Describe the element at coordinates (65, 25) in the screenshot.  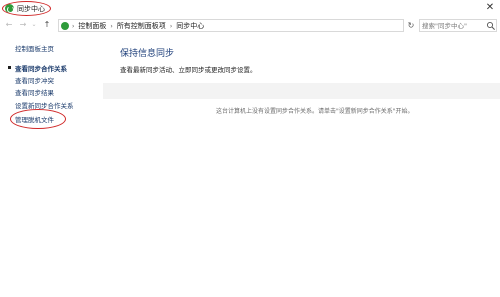
I see `sync-center-small-icon` at that location.